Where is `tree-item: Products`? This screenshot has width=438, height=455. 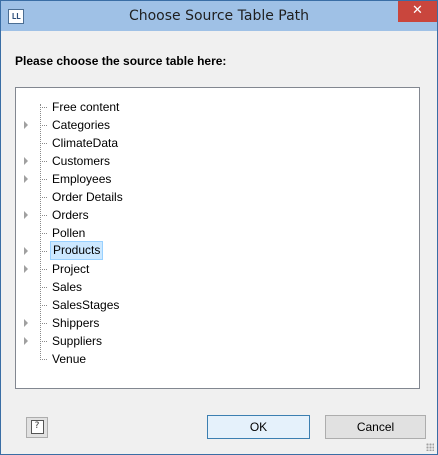
tree-item: Products is located at coordinates (217, 250).